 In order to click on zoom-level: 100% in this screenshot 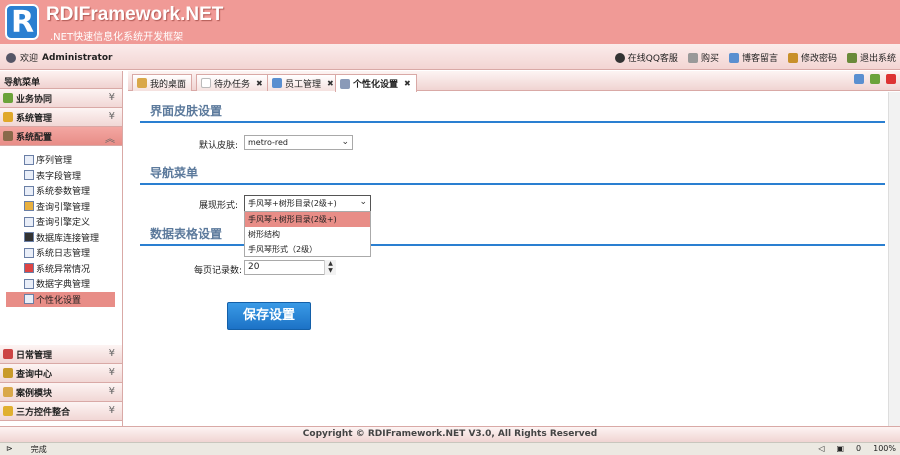, I will do `click(884, 448)`.